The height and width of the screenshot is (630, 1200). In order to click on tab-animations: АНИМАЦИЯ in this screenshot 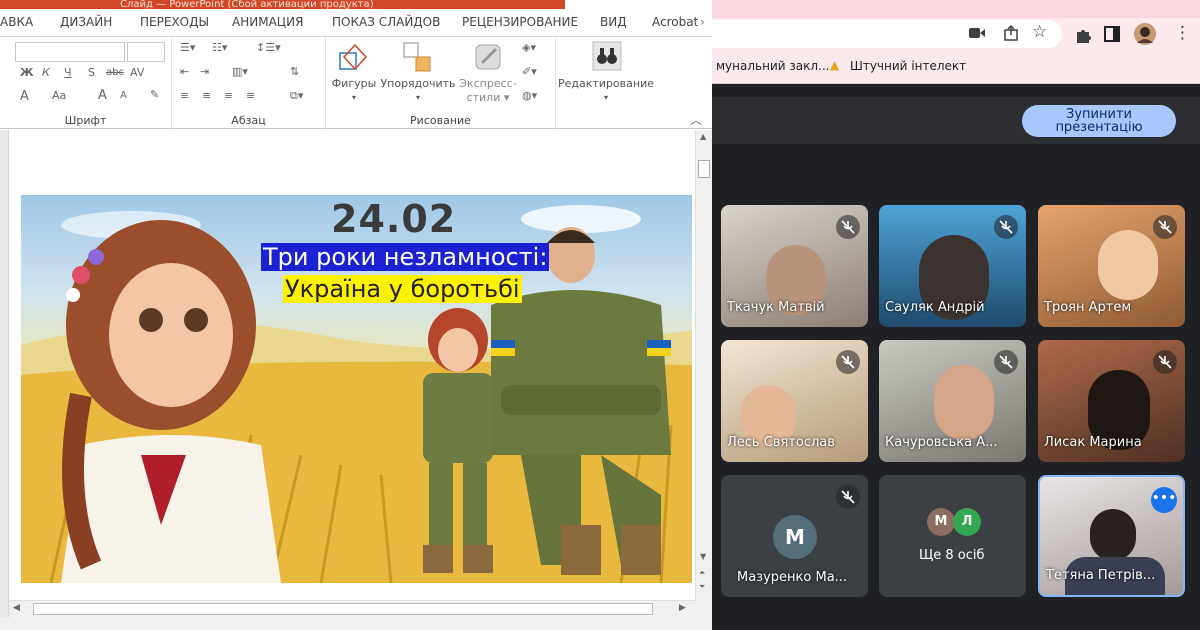, I will do `click(267, 22)`.